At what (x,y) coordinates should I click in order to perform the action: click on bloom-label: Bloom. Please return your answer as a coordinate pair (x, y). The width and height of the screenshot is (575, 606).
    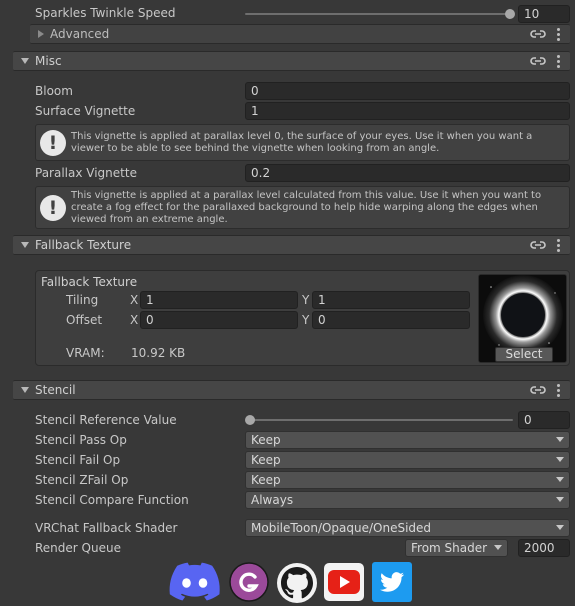
    Looking at the image, I should click on (54, 91).